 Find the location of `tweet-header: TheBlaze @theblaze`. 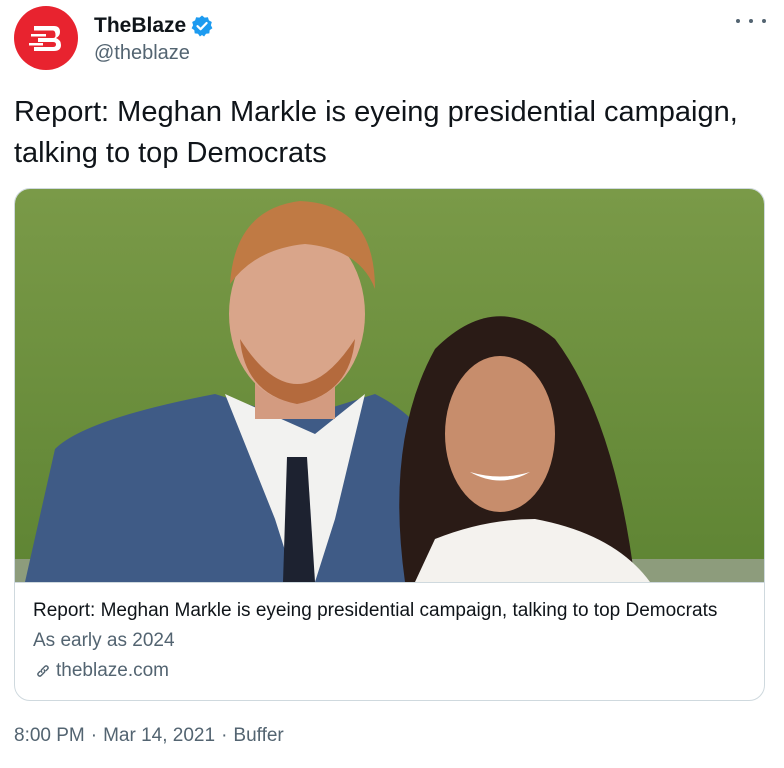

tweet-header: TheBlaze @theblaze is located at coordinates (114, 38).